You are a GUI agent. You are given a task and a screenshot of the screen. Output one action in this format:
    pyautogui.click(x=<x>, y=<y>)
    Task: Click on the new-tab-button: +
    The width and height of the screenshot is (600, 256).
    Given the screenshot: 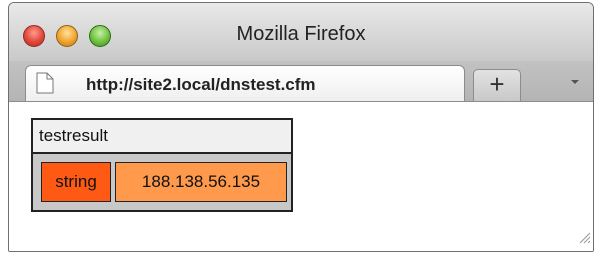 What is the action you would take?
    pyautogui.click(x=497, y=85)
    